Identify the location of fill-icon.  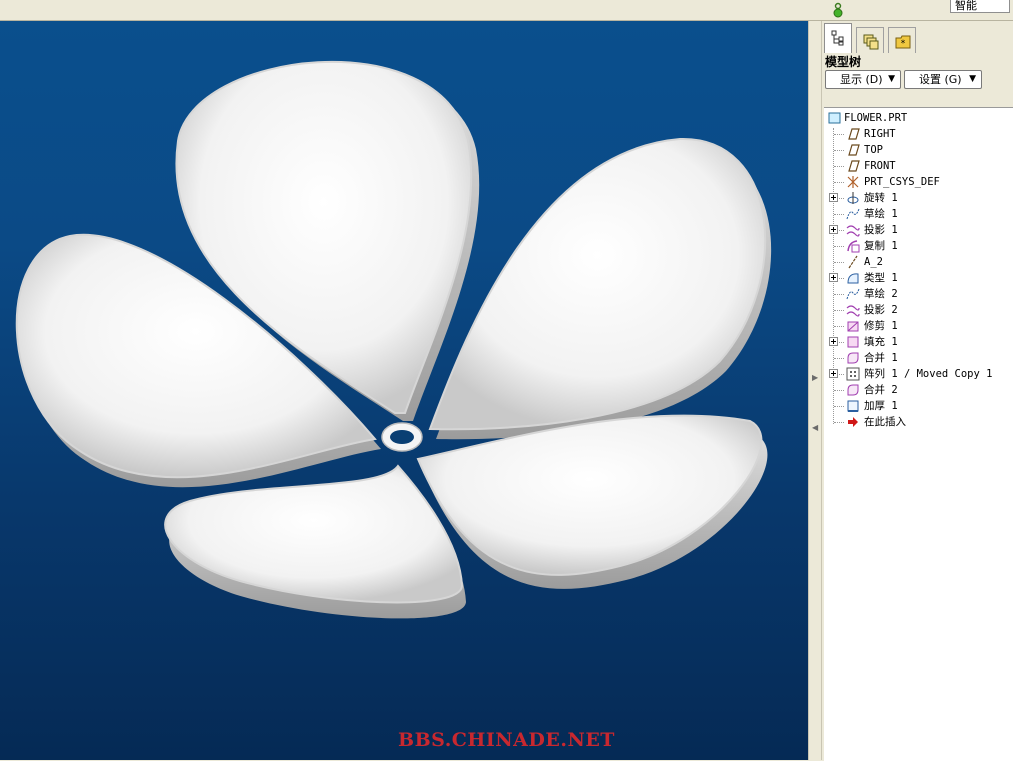
(853, 342).